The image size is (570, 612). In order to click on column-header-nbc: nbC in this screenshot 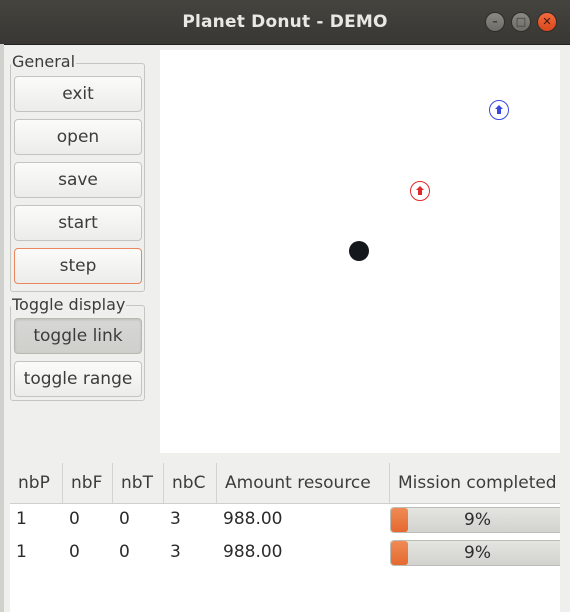, I will do `click(190, 483)`.